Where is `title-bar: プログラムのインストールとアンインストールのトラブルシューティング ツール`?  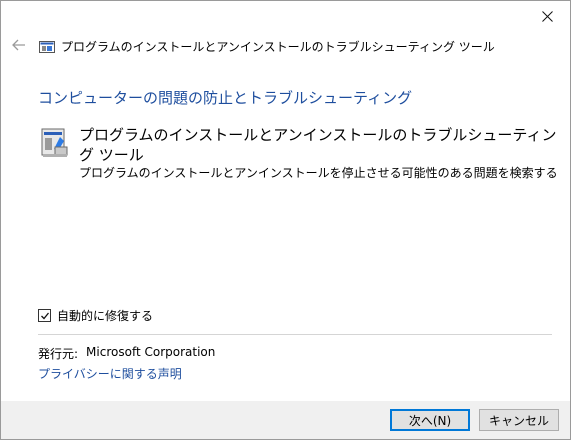 title-bar: プログラムのインストールとアンインストールのトラブルシューティング ツール is located at coordinates (285, 46).